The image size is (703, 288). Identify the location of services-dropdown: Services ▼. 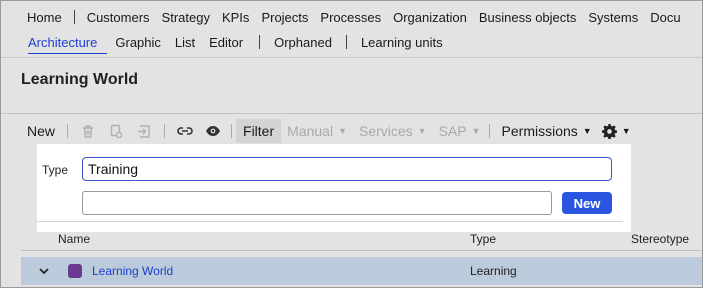
(393, 131).